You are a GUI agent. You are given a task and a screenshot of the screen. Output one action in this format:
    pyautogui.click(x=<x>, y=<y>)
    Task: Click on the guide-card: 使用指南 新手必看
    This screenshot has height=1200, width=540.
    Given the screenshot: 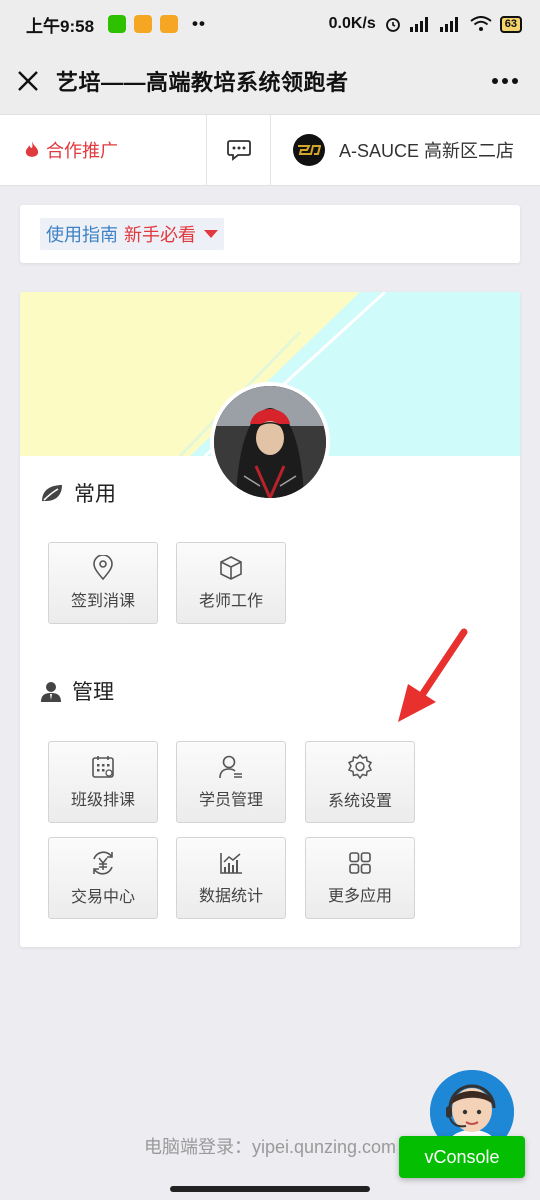 What is the action you would take?
    pyautogui.click(x=270, y=234)
    